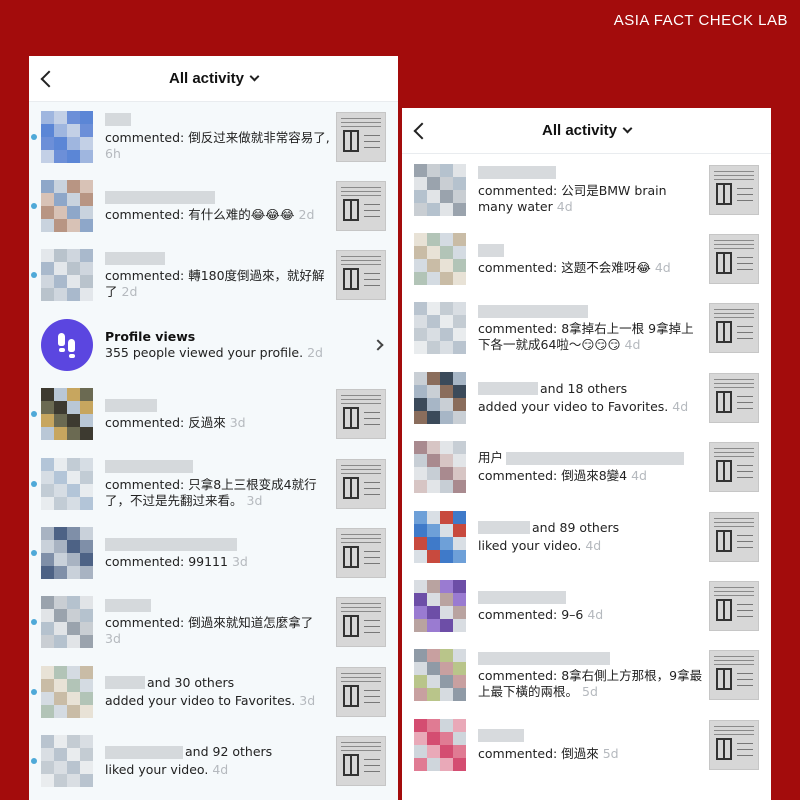 The image size is (800, 800). I want to click on activity-row: and 92 others liked your video. 4d, so click(213, 761).